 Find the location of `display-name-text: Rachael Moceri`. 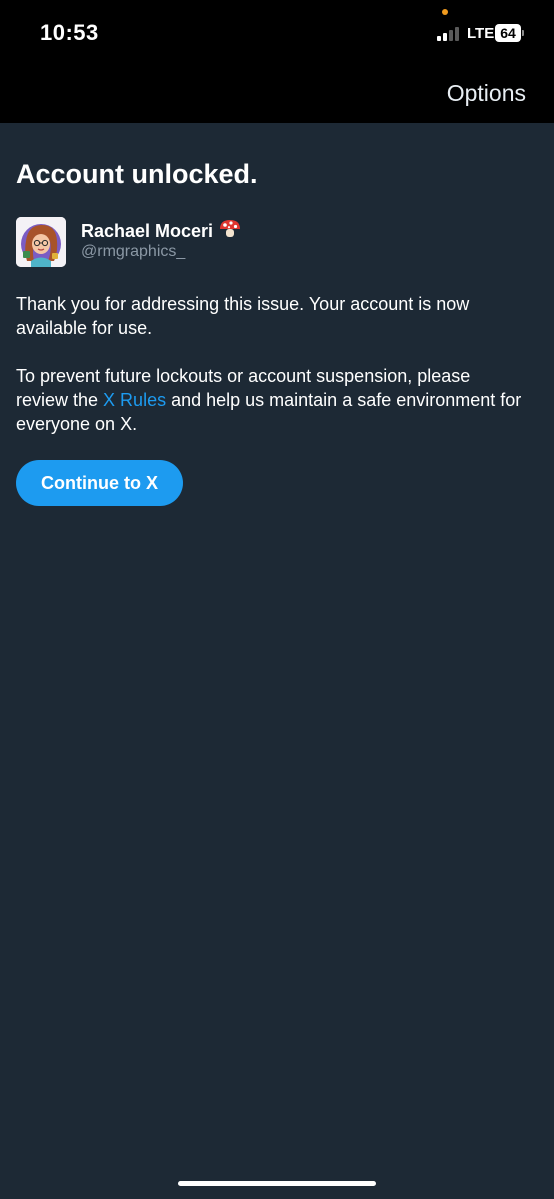

display-name-text: Rachael Moceri is located at coordinates (147, 231).